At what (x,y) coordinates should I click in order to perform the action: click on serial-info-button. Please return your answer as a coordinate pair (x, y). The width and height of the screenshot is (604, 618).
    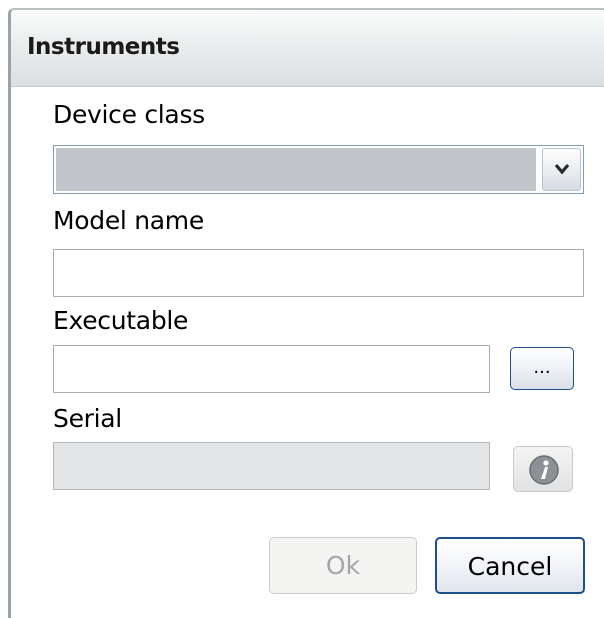
    Looking at the image, I should click on (543, 469).